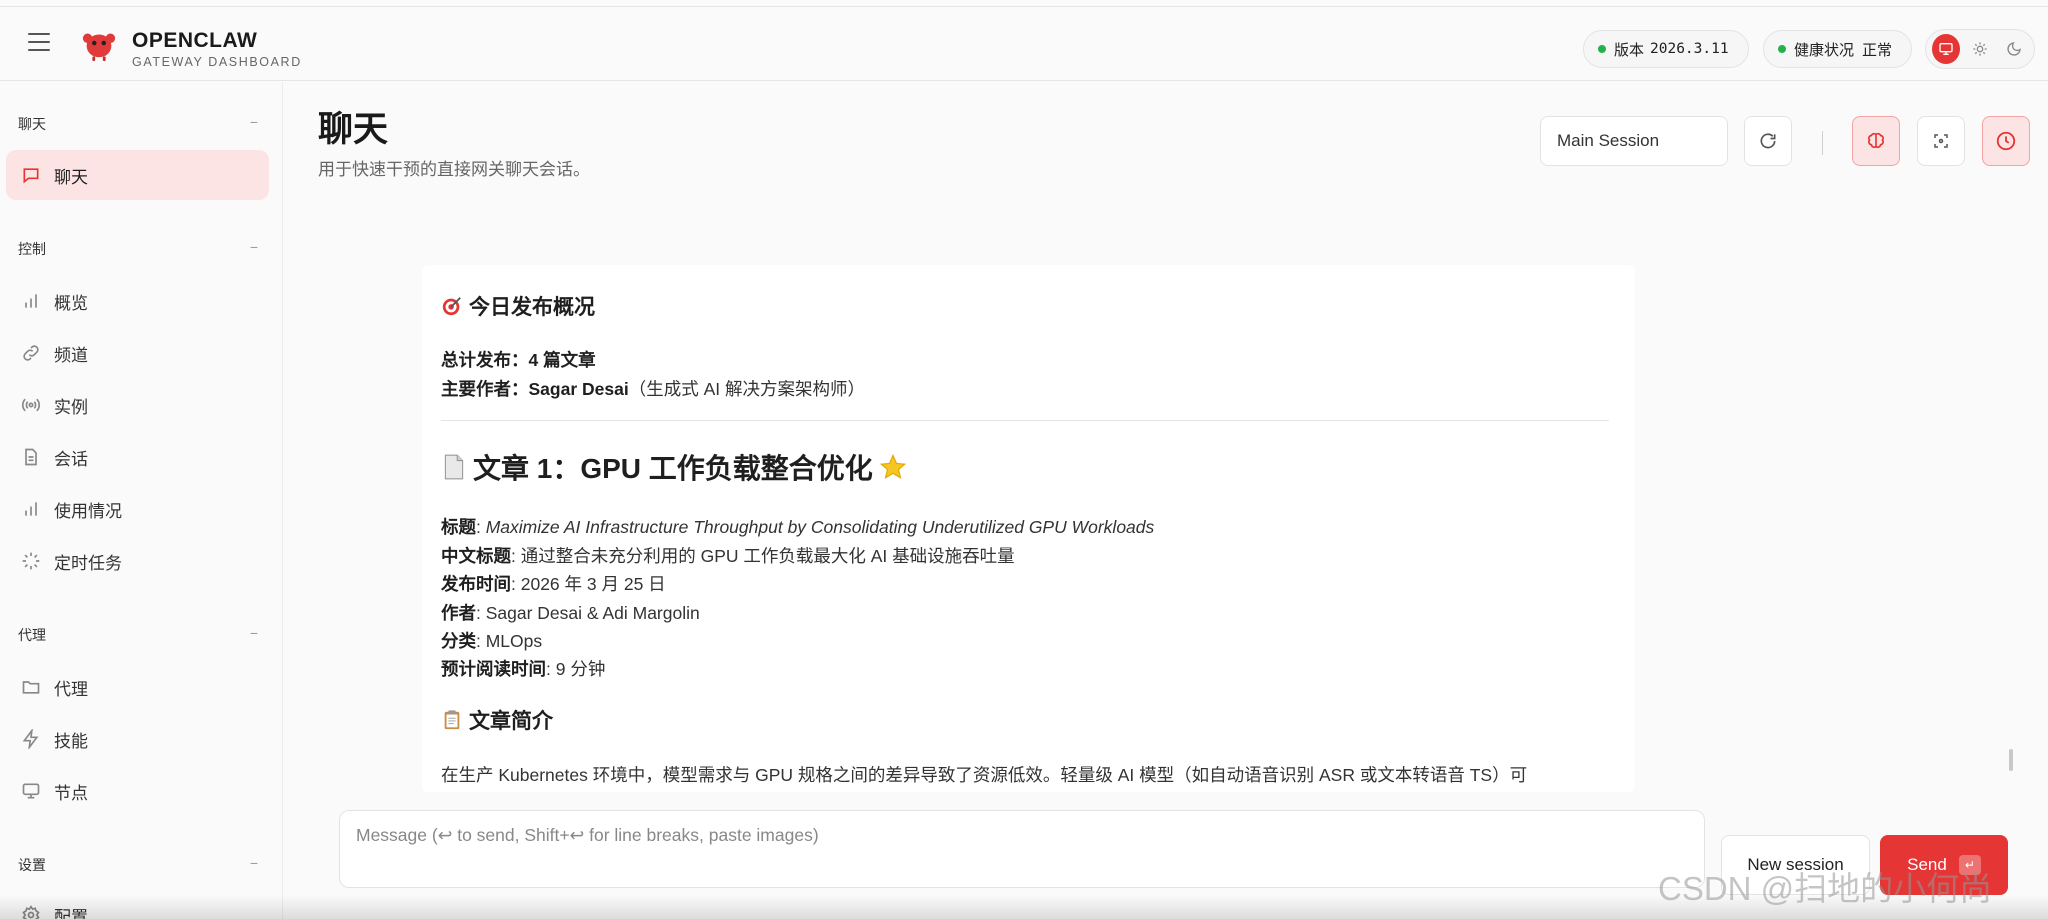 This screenshot has height=919, width=2048. Describe the element at coordinates (578, 389) in the screenshot. I see `author-value: Sagar Desai` at that location.